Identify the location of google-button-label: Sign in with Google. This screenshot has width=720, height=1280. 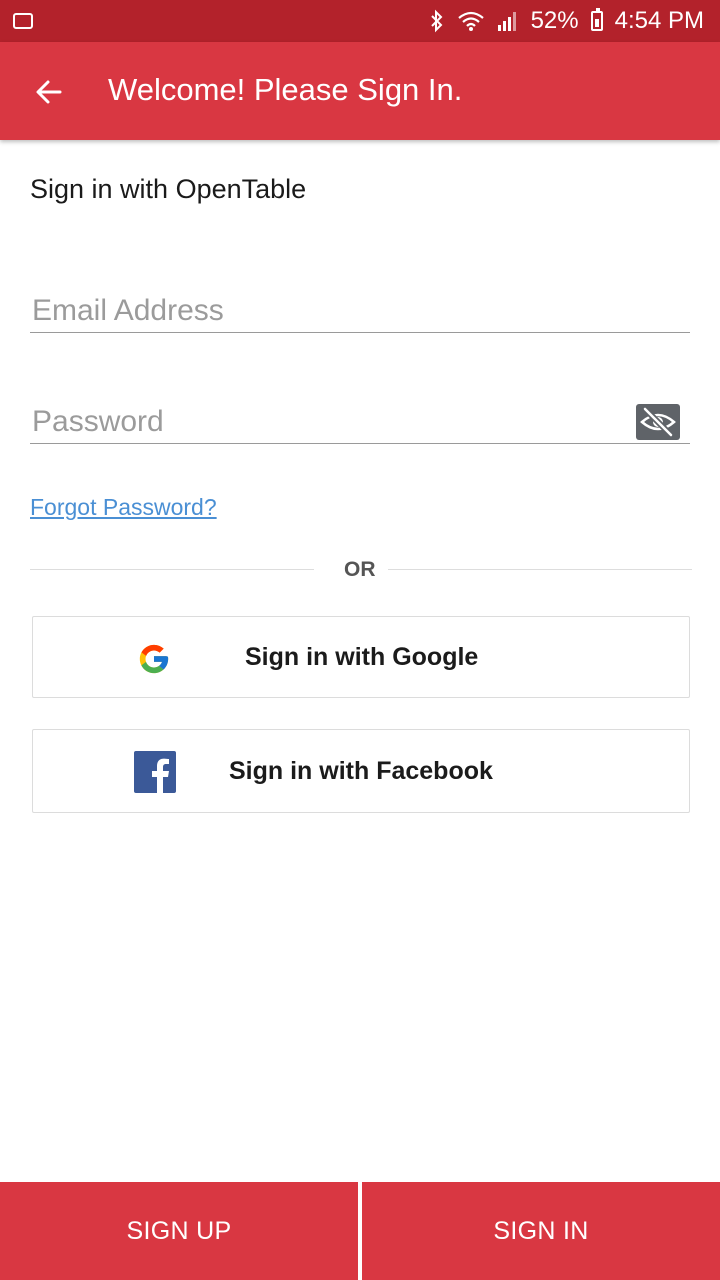
(362, 656).